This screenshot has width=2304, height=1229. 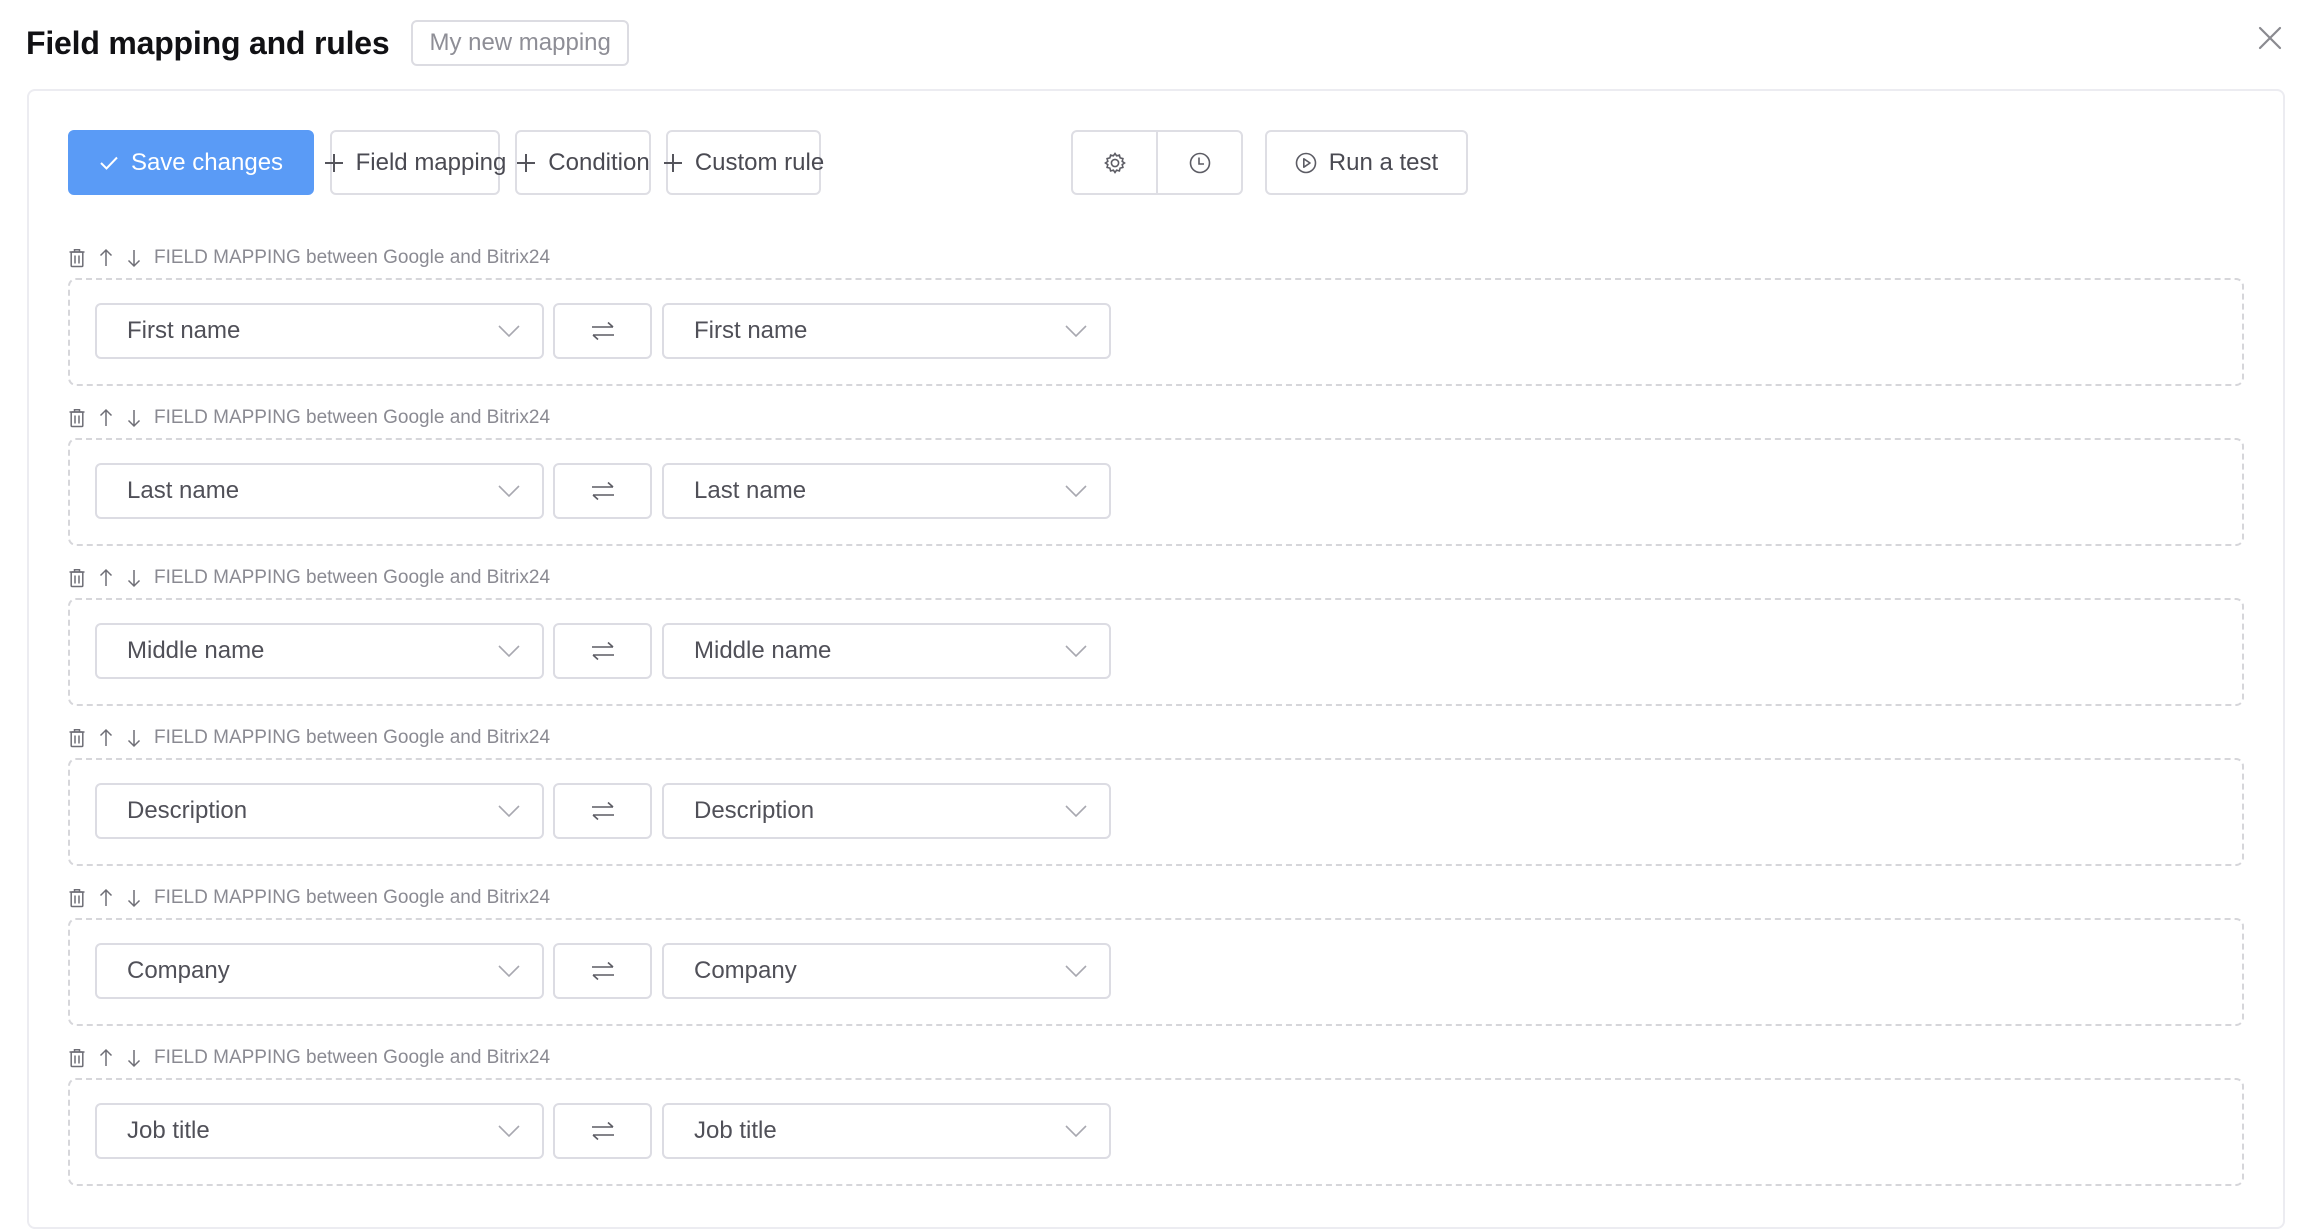 I want to click on rule-body: Last name Last name, so click(x=1156, y=492).